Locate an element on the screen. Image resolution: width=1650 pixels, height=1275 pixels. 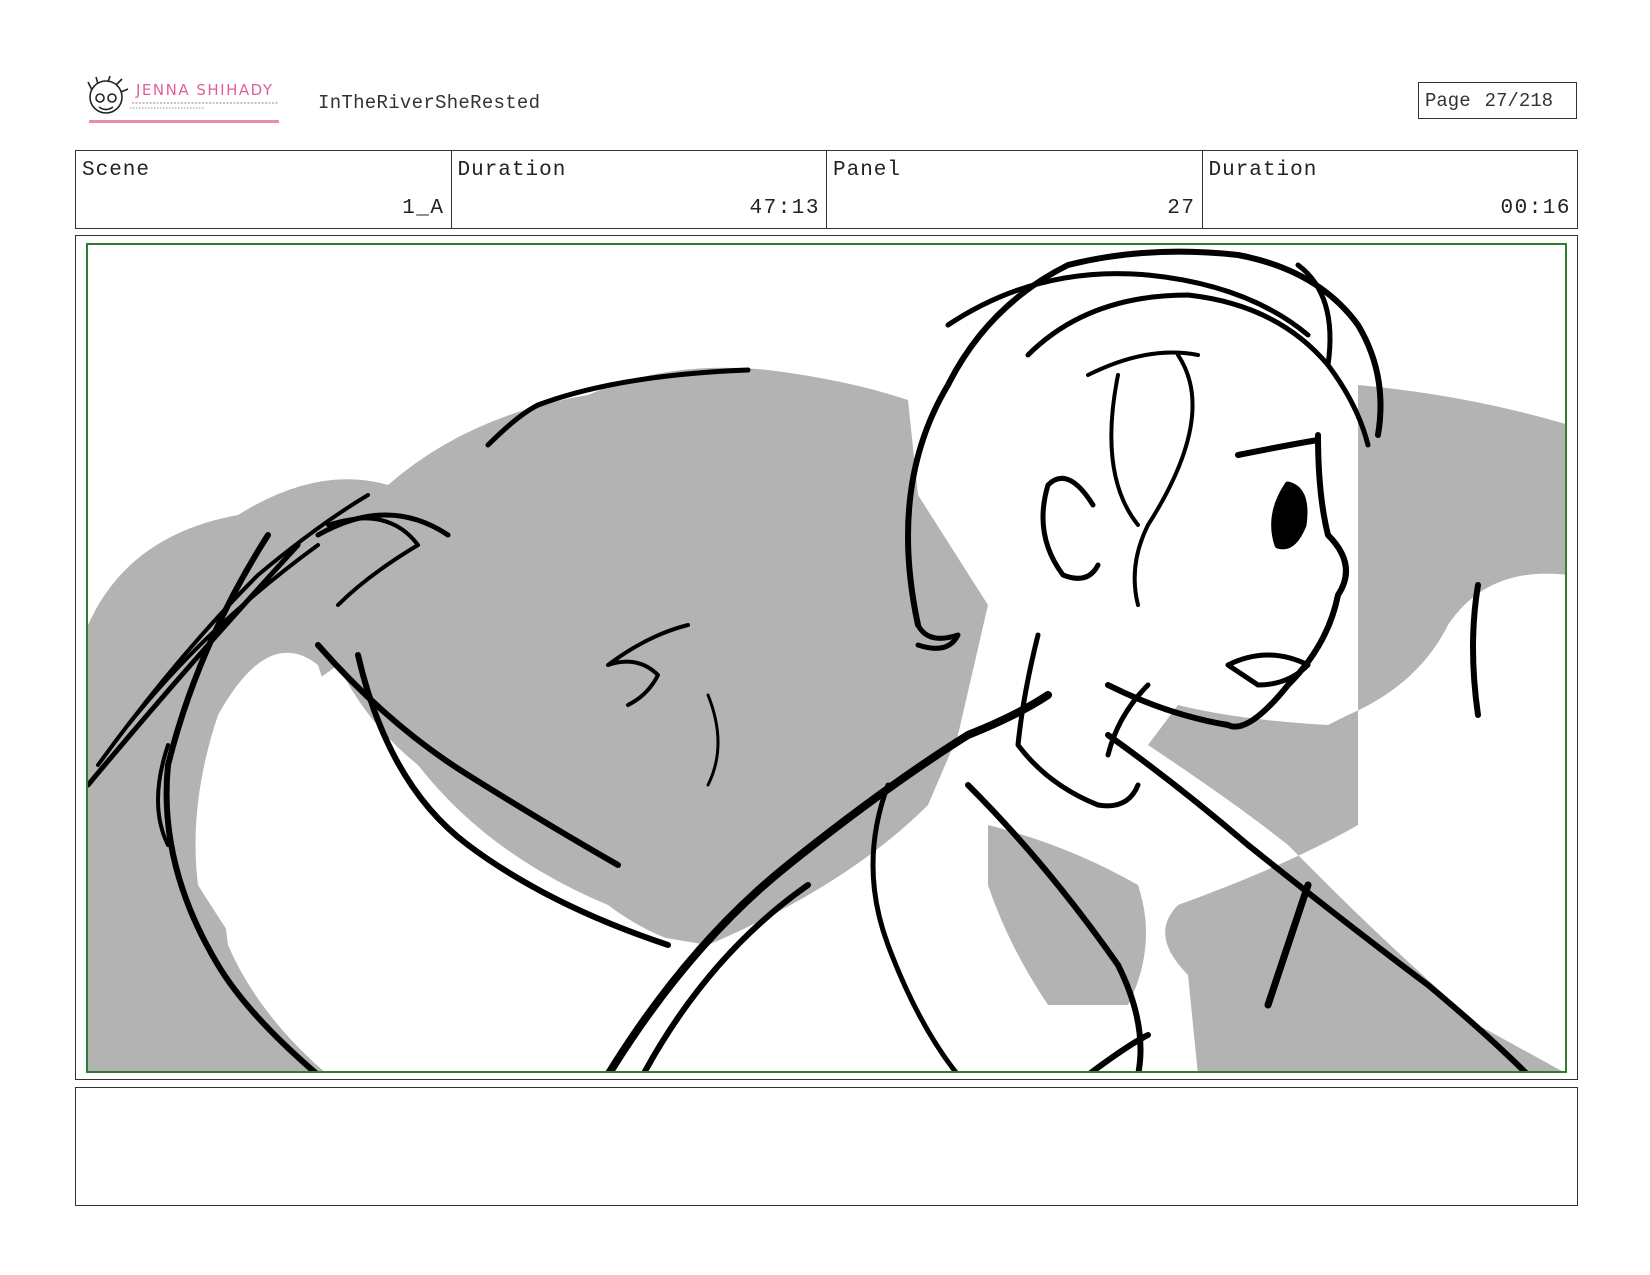
scene-label: Scene is located at coordinates (116, 170).